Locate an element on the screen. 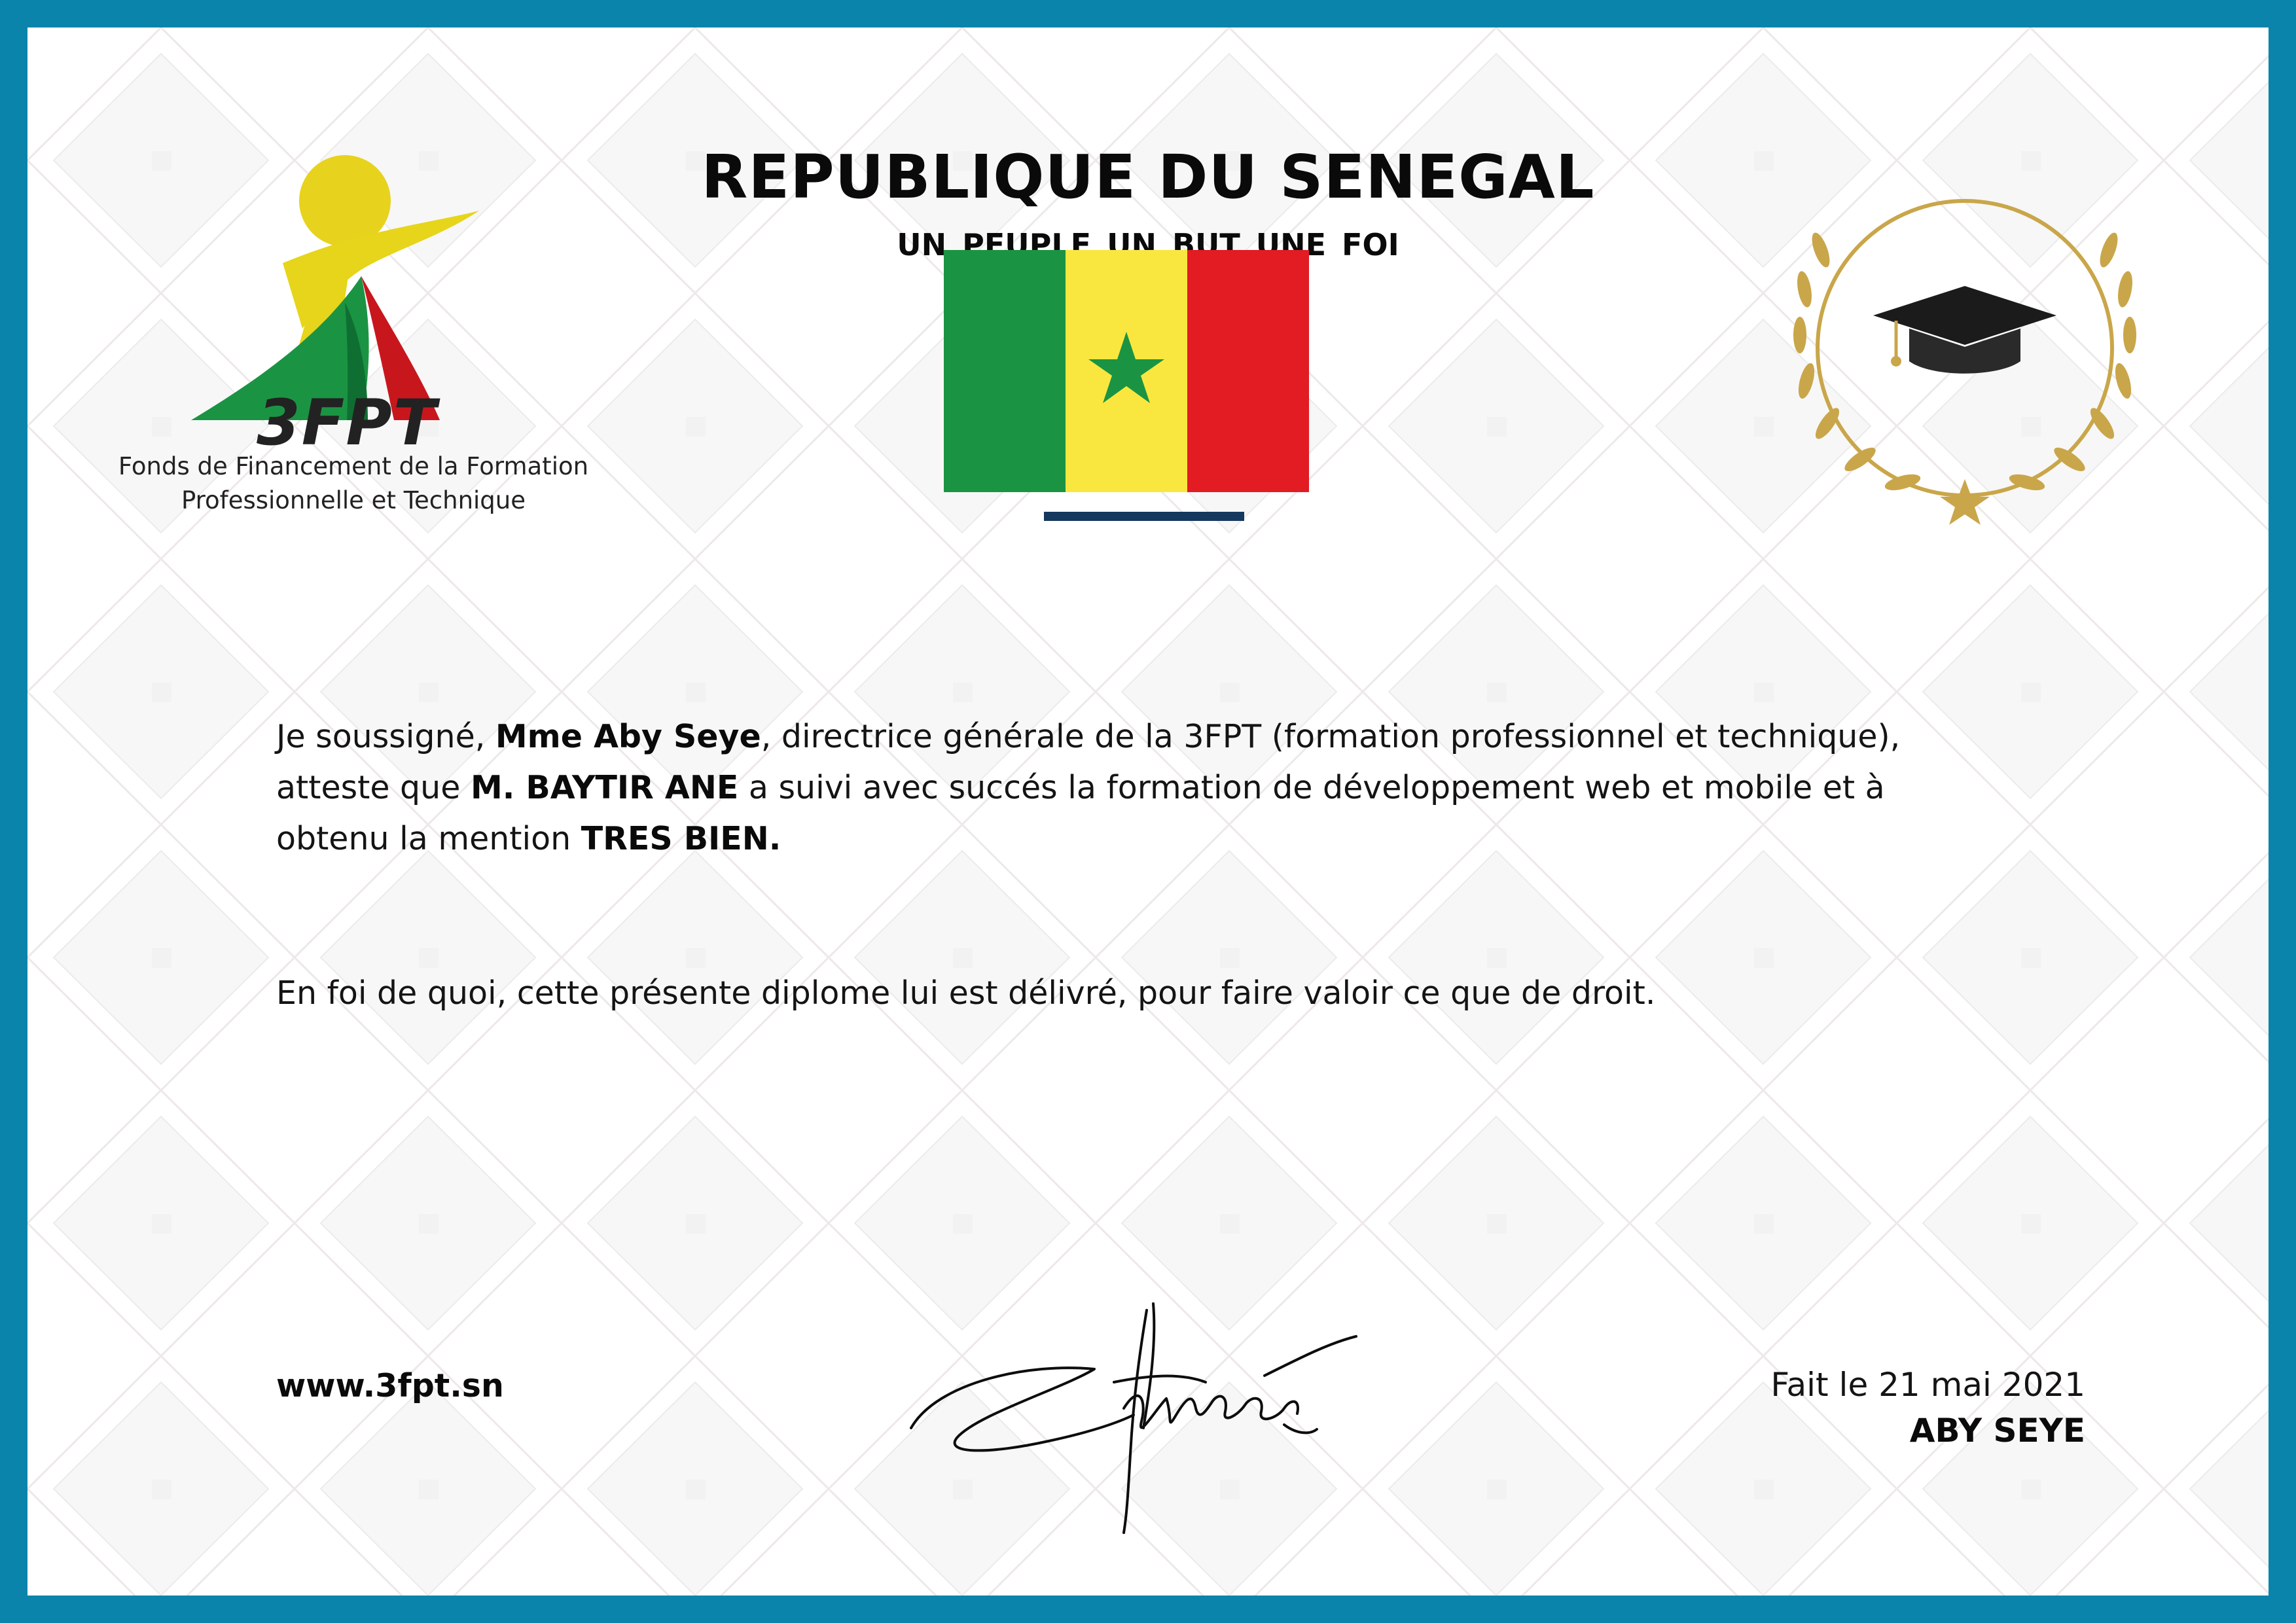  senegal-flag-icon is located at coordinates (1126, 371).